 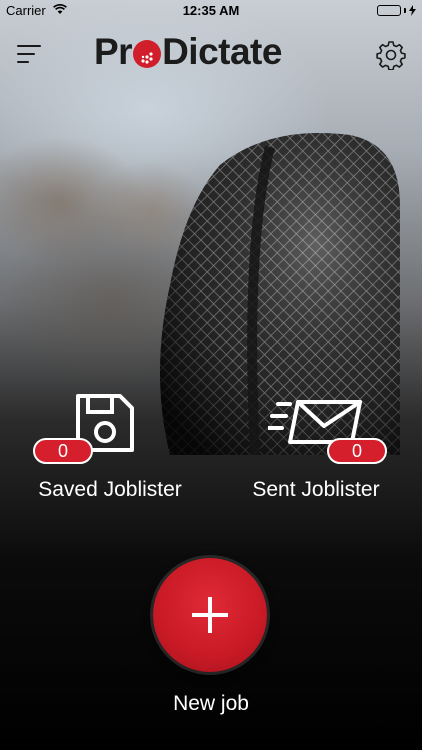 I want to click on new-job-button, so click(x=210, y=615).